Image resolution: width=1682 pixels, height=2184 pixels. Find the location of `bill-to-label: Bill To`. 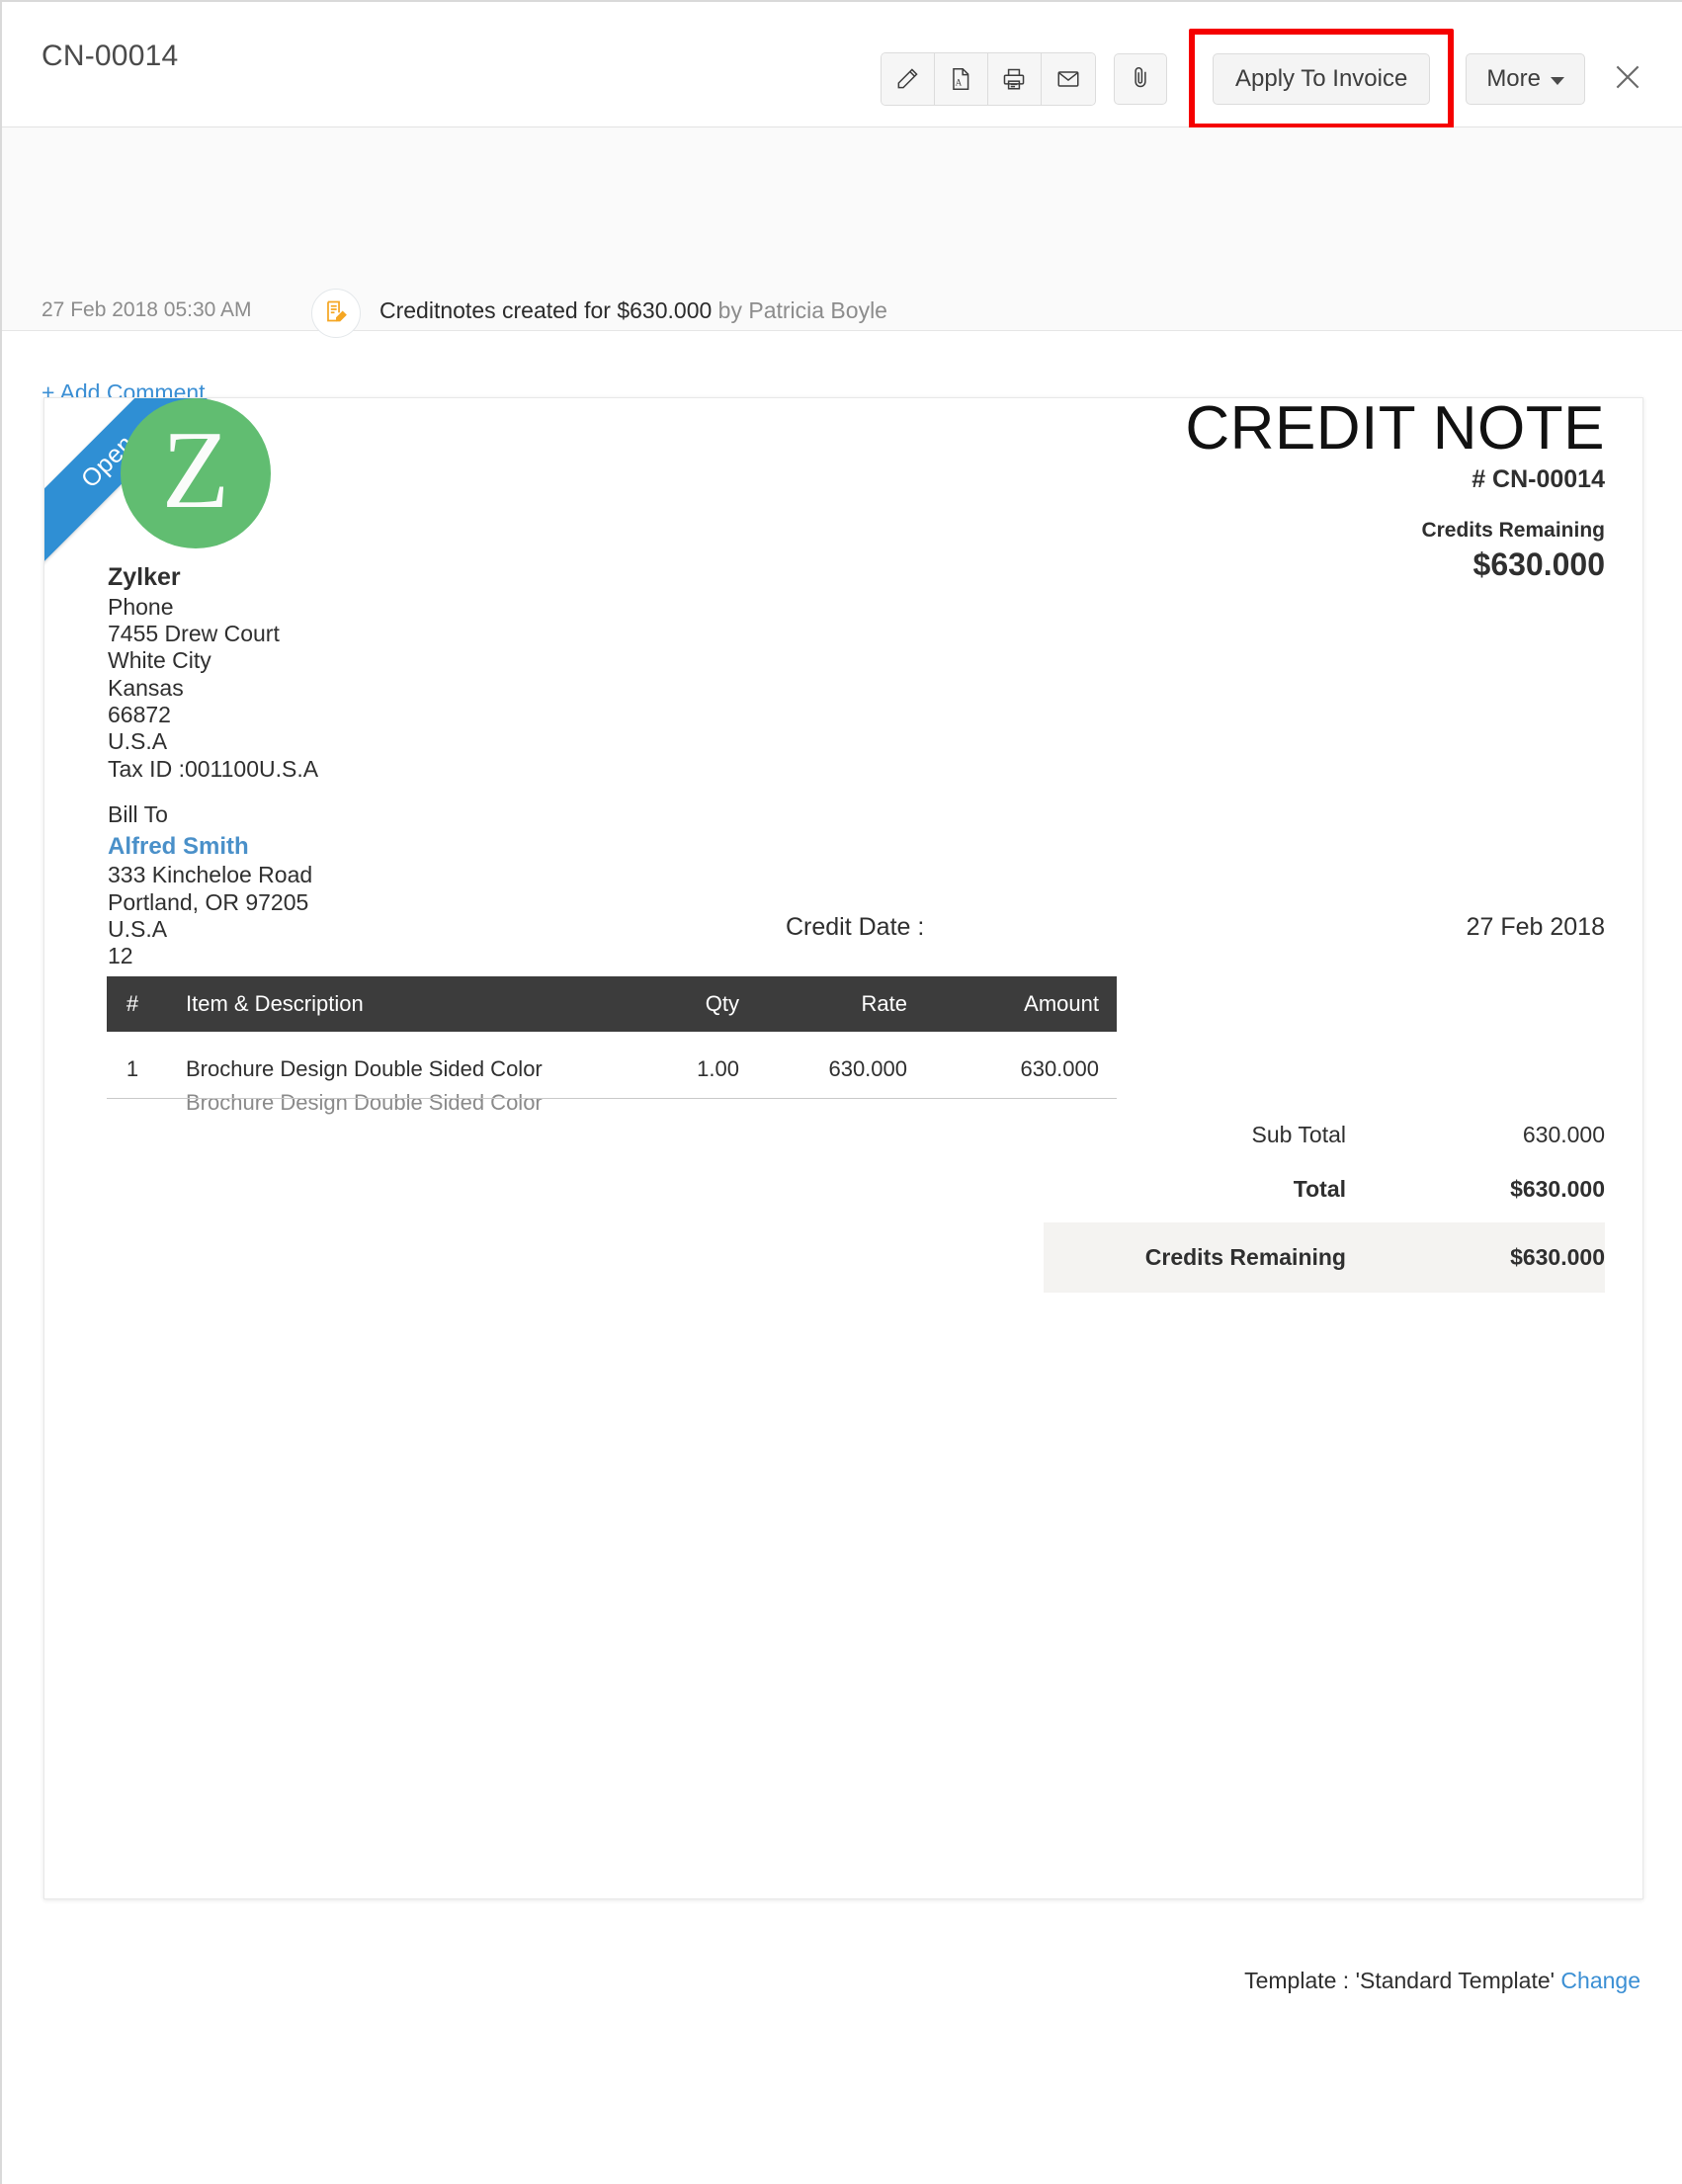

bill-to-label: Bill To is located at coordinates (138, 814).